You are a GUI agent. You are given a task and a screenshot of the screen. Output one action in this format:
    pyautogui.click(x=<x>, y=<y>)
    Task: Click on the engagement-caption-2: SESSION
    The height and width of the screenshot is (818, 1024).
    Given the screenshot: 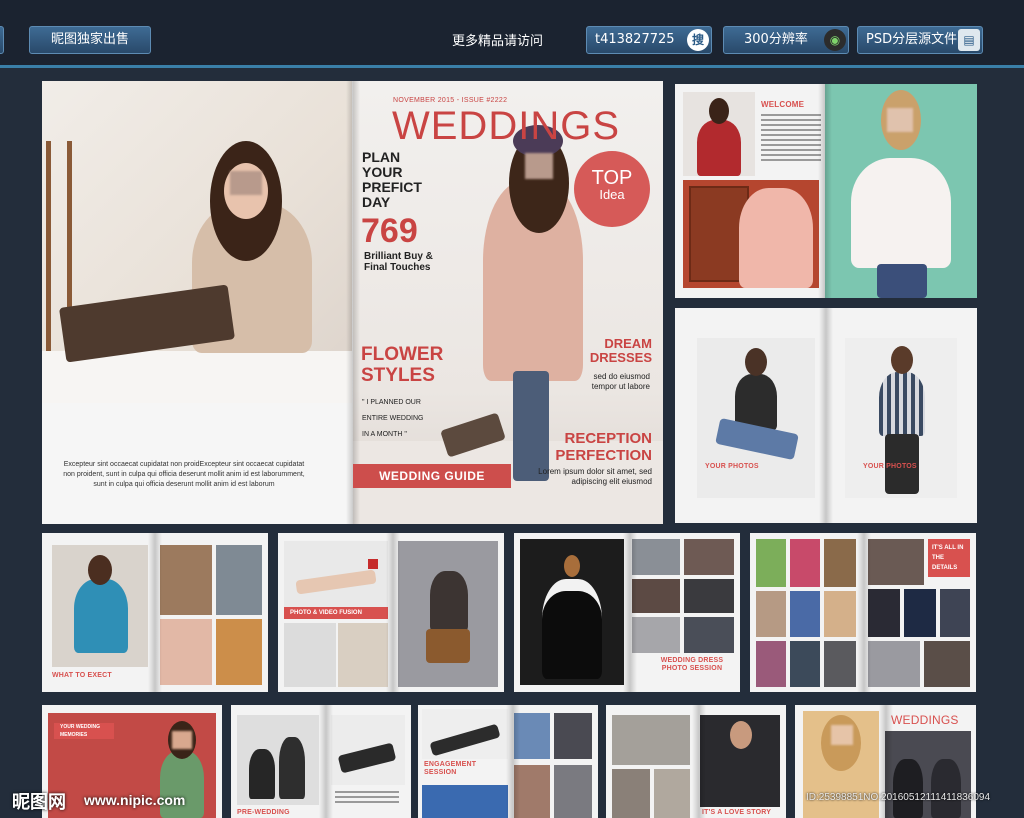 What is the action you would take?
    pyautogui.click(x=440, y=772)
    